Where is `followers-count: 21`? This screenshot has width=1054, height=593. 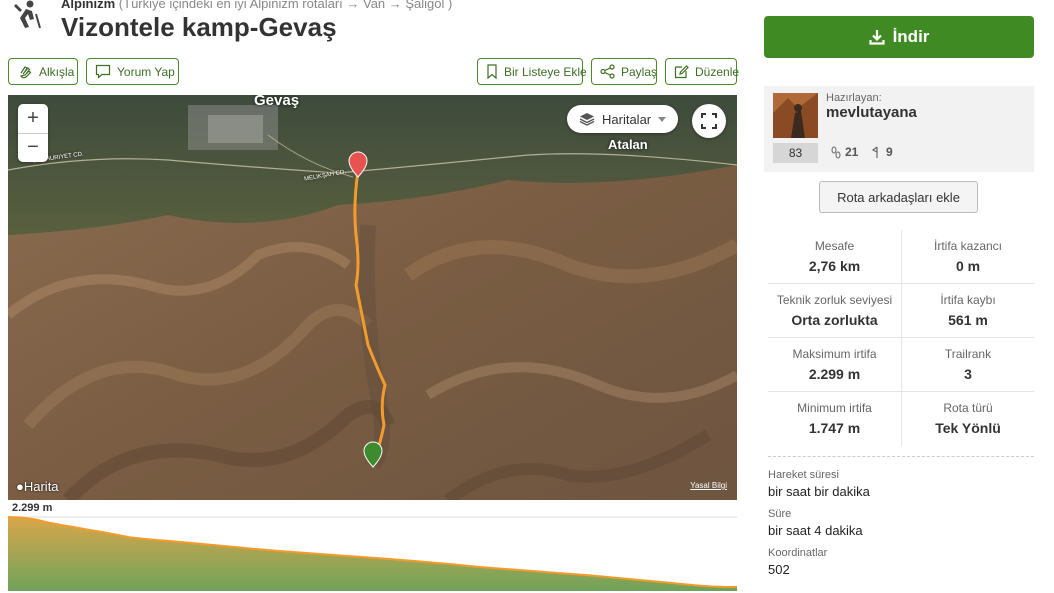
followers-count: 21 is located at coordinates (852, 152).